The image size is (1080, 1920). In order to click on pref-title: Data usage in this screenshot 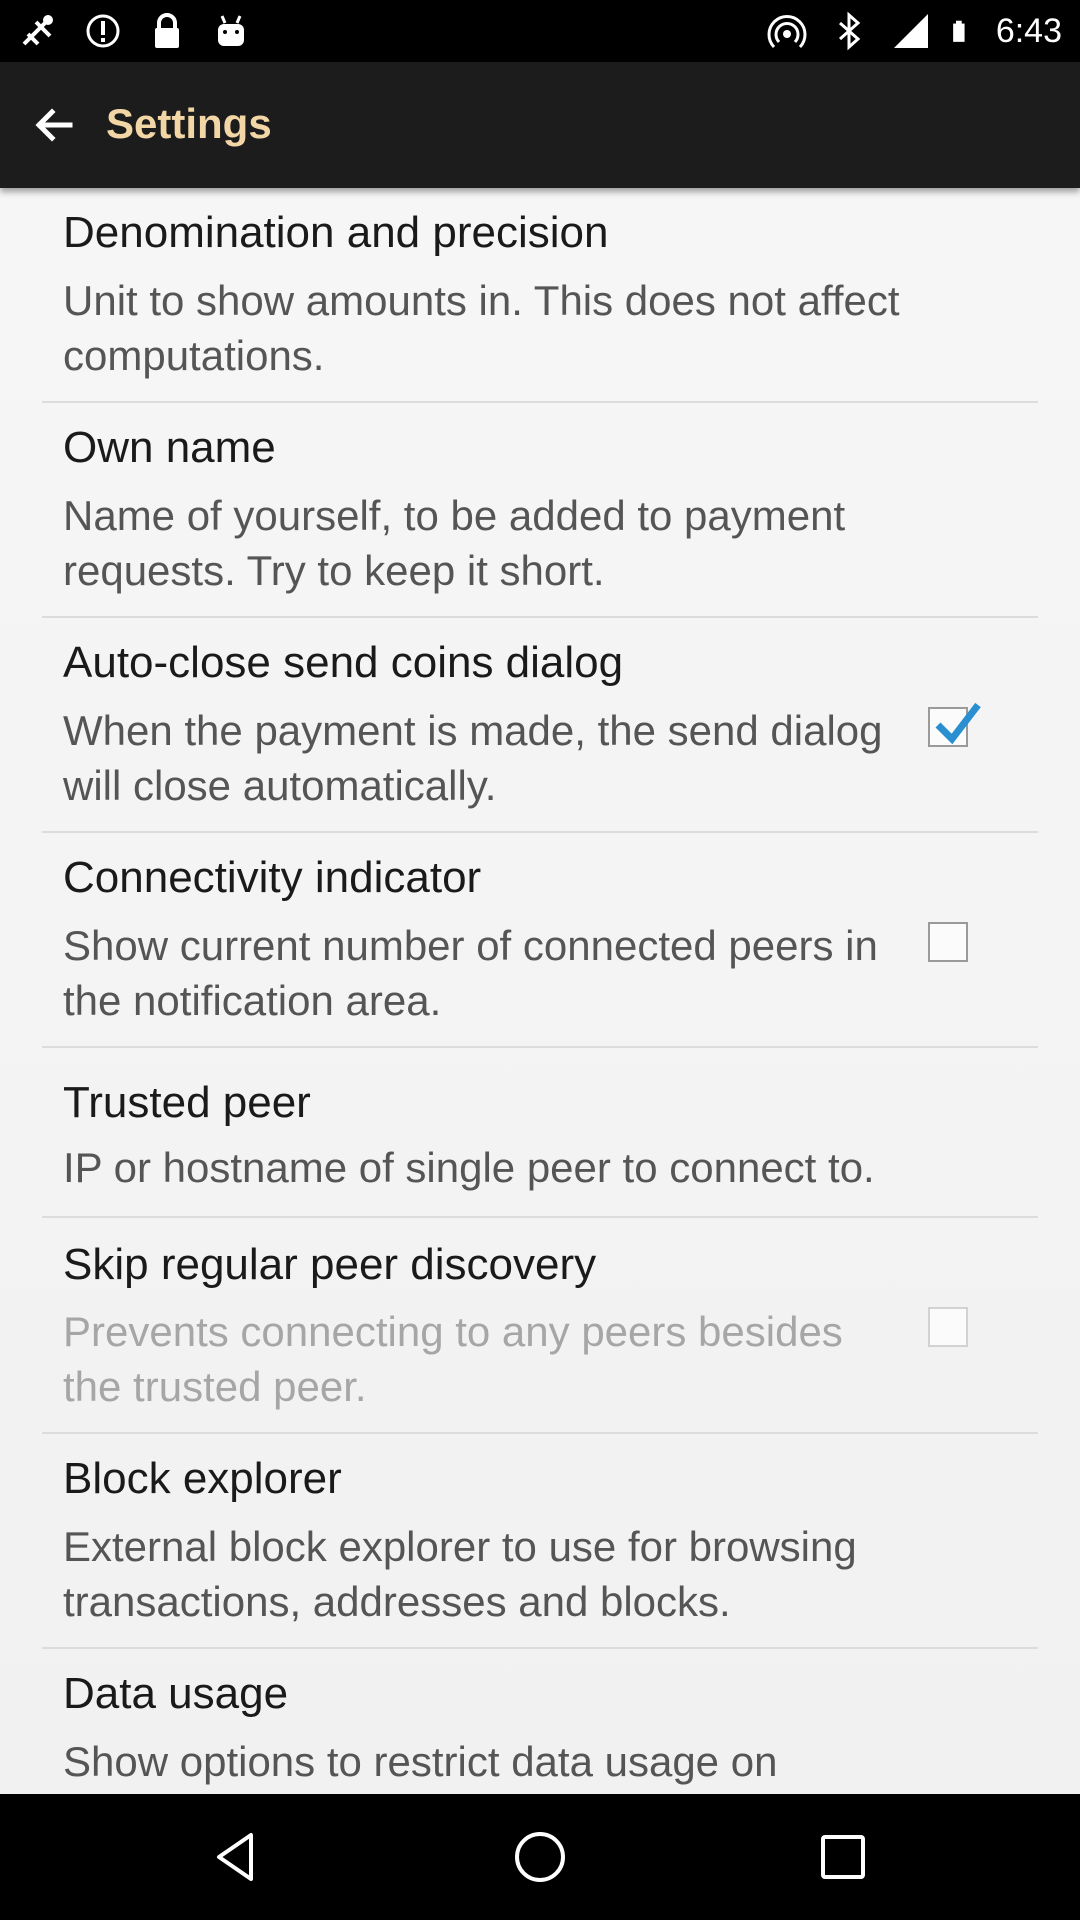, I will do `click(176, 1693)`.